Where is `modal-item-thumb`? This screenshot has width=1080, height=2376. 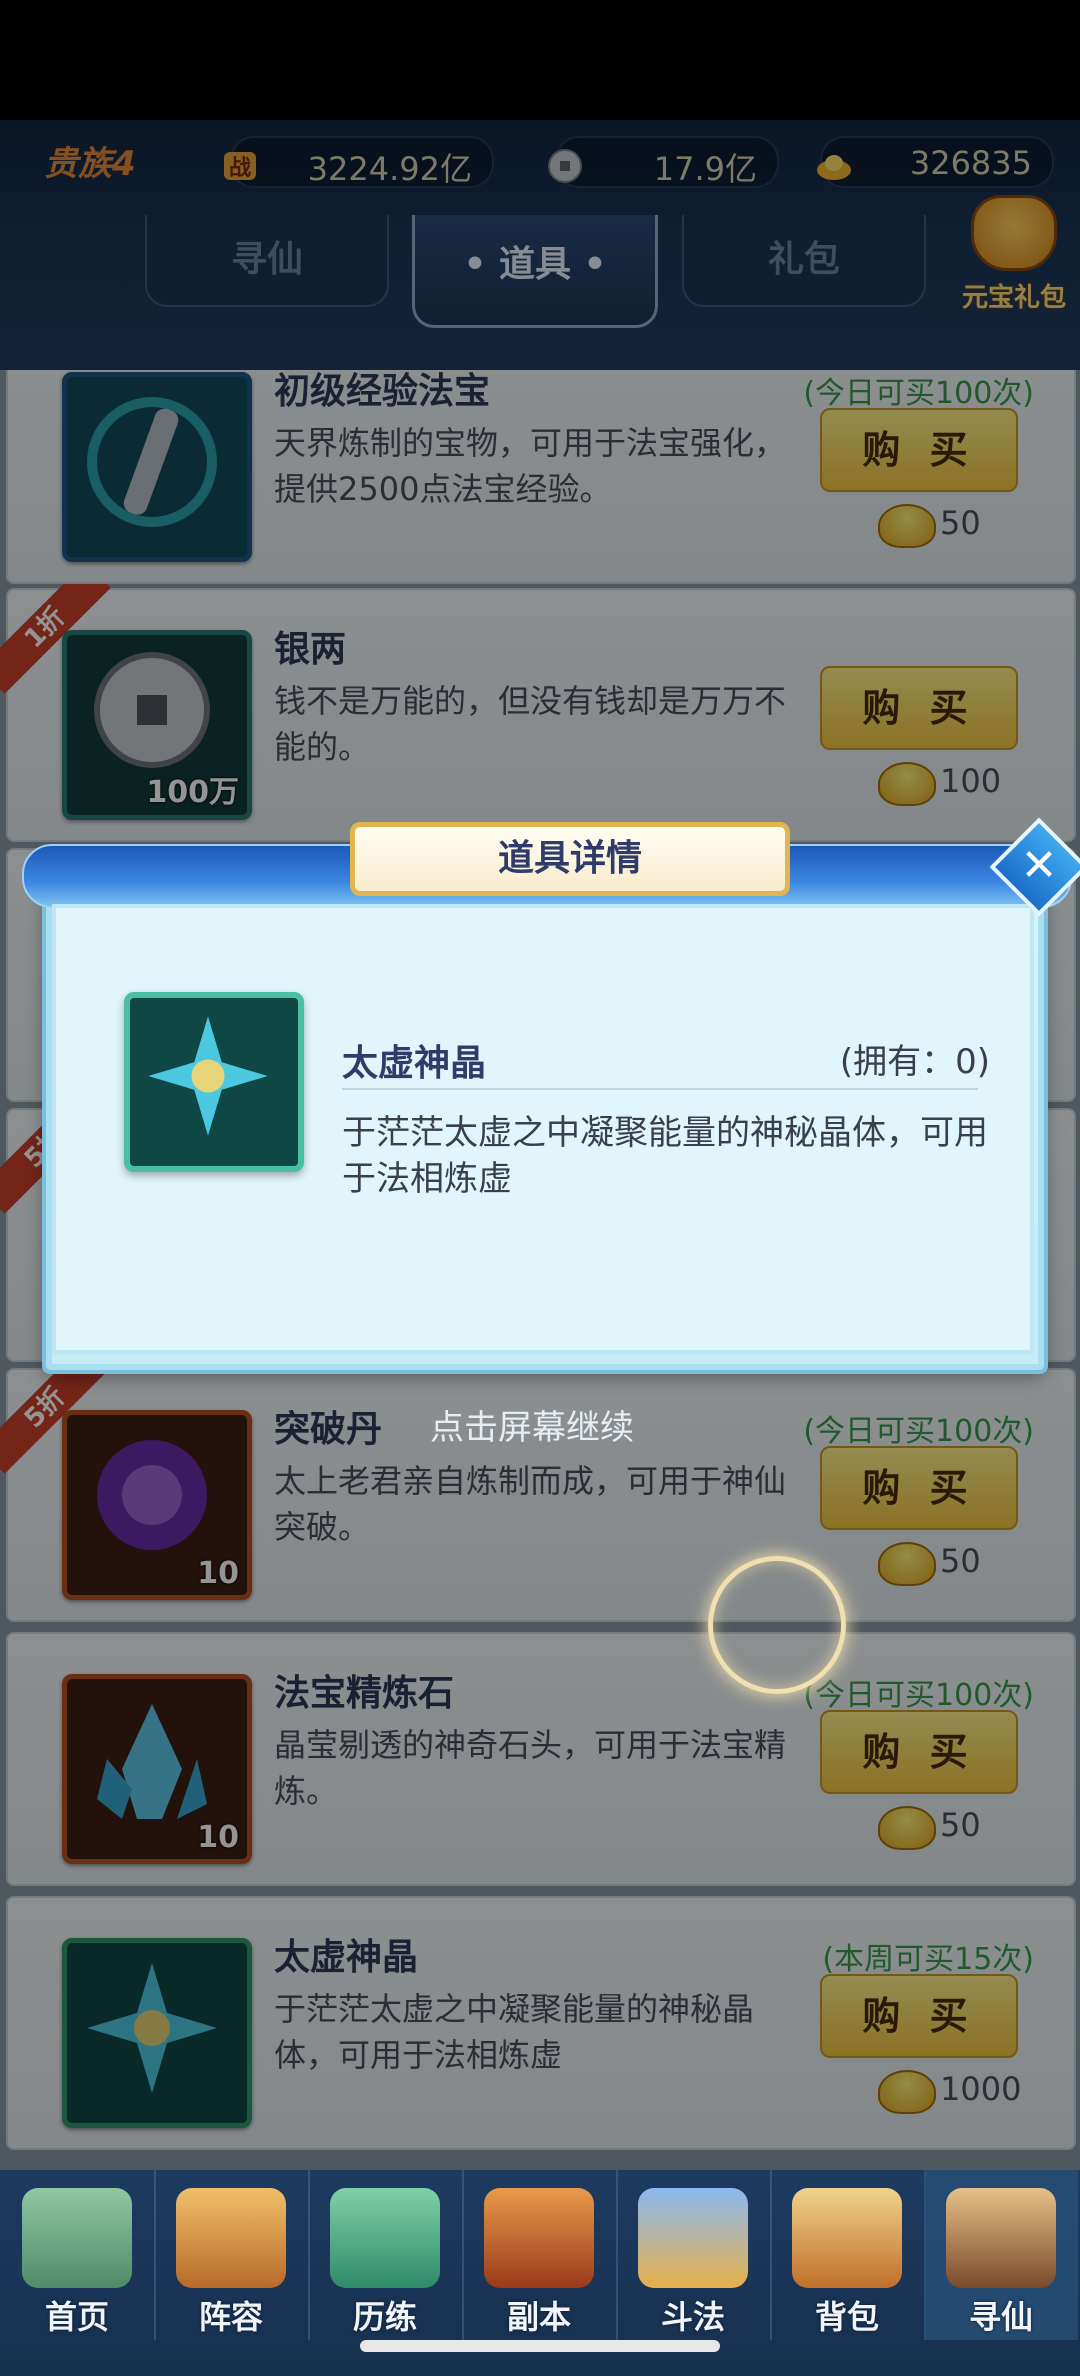 modal-item-thumb is located at coordinates (214, 1082).